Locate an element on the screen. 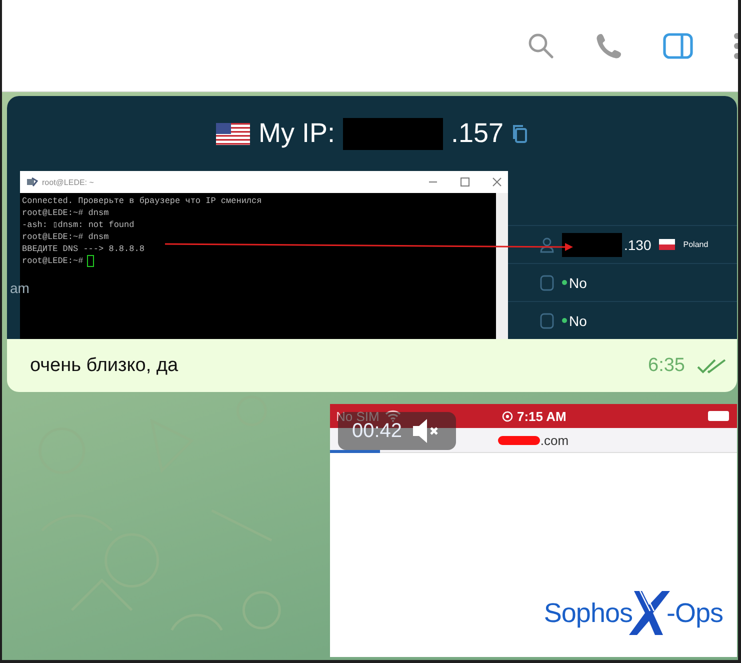 The height and width of the screenshot is (663, 741). alarm-icon is located at coordinates (507, 416).